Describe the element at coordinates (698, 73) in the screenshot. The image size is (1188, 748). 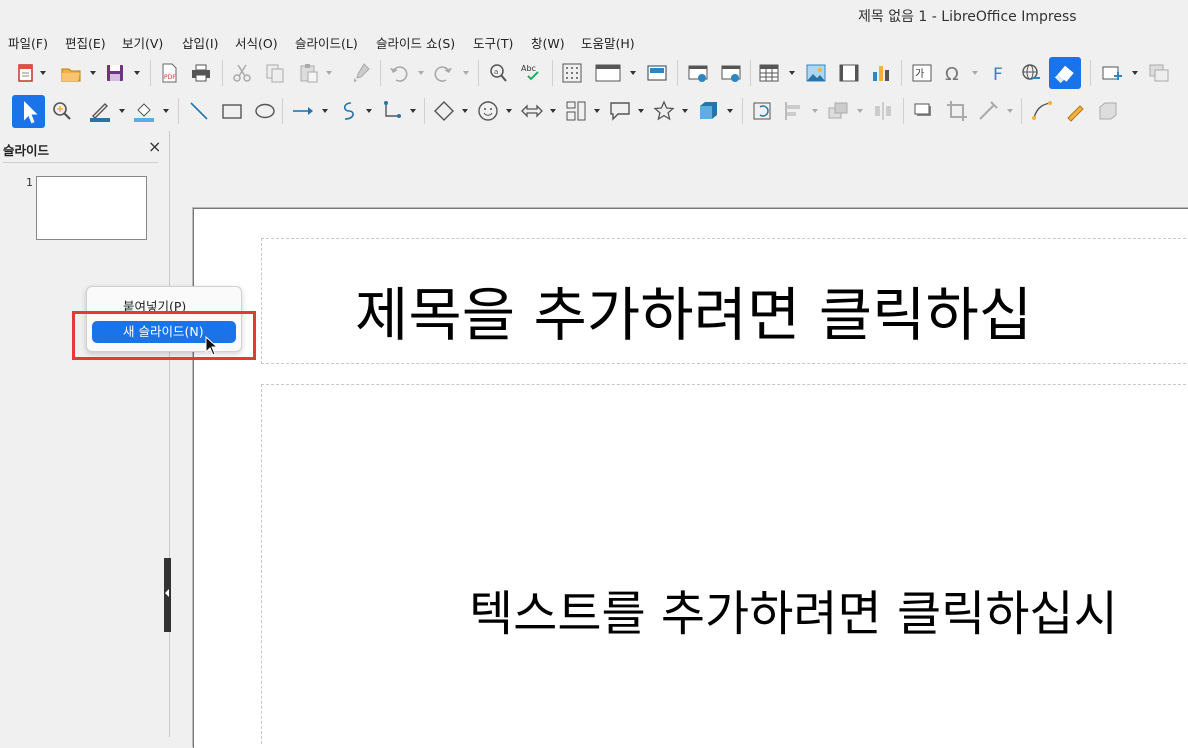
I see `start-first-slide-icon` at that location.